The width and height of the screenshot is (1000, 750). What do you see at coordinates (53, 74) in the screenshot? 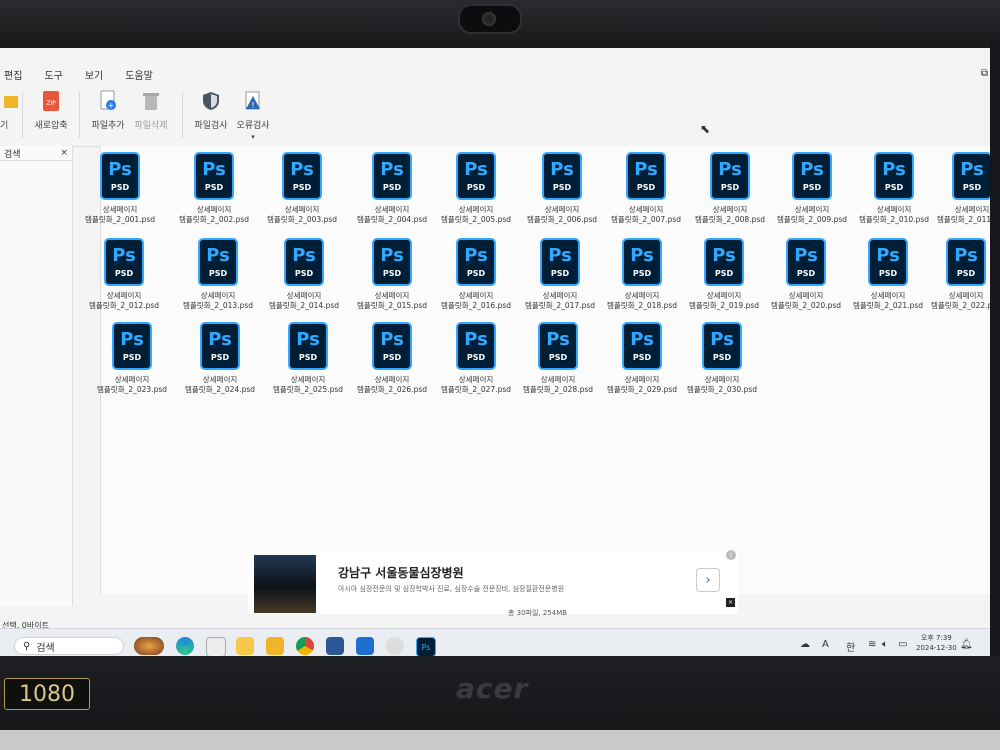
I see `menu-tools: 도구` at bounding box center [53, 74].